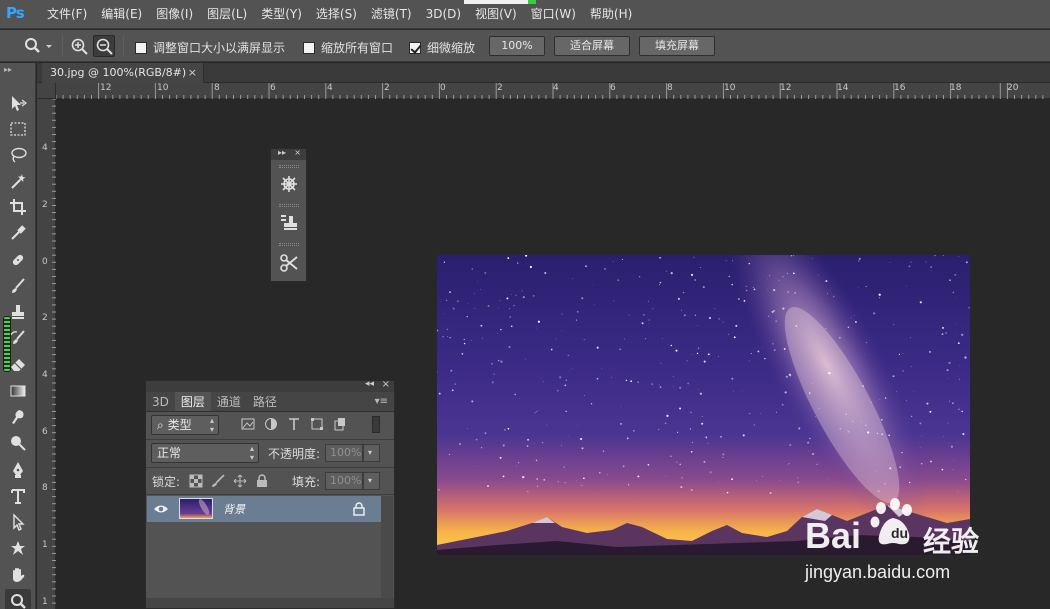 The image size is (1050, 609). What do you see at coordinates (376, 424) in the screenshot?
I see `filter-toggle-switch` at bounding box center [376, 424].